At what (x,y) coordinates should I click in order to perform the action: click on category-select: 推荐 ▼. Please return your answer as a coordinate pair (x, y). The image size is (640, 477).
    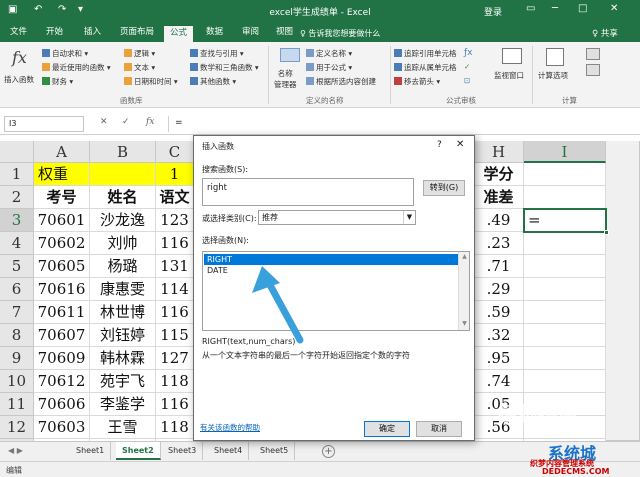
    Looking at the image, I should click on (337, 217).